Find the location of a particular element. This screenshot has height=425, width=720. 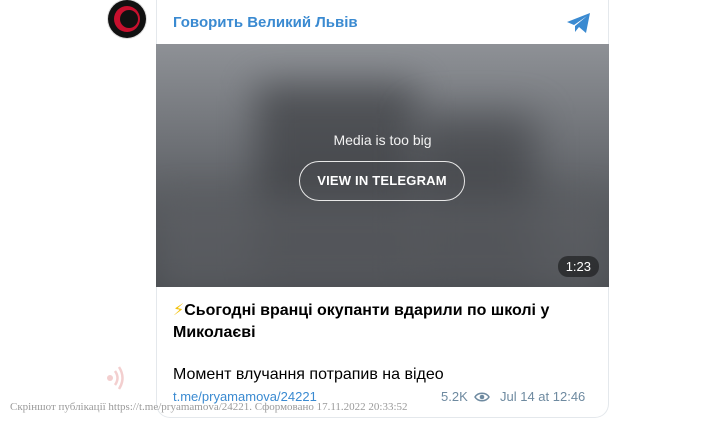

video-duration: 1:23 is located at coordinates (578, 266).